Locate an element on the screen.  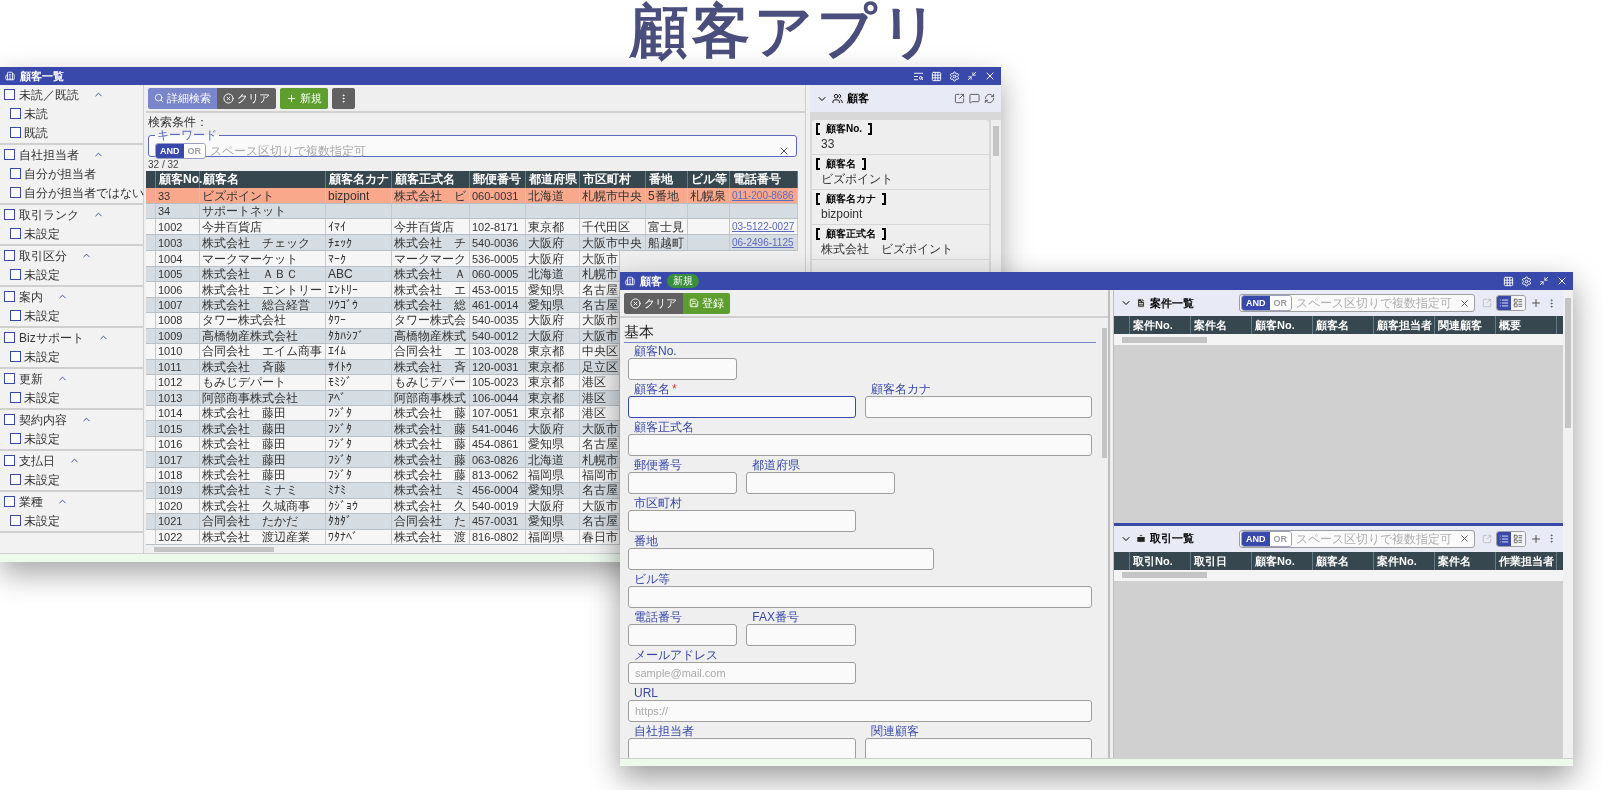
table-row: 1006 株式会社 エントリー ｴﾝﾄﾘｰ 株式会社 エ 453-0015 愛知県 名古屋 is located at coordinates (383, 290).